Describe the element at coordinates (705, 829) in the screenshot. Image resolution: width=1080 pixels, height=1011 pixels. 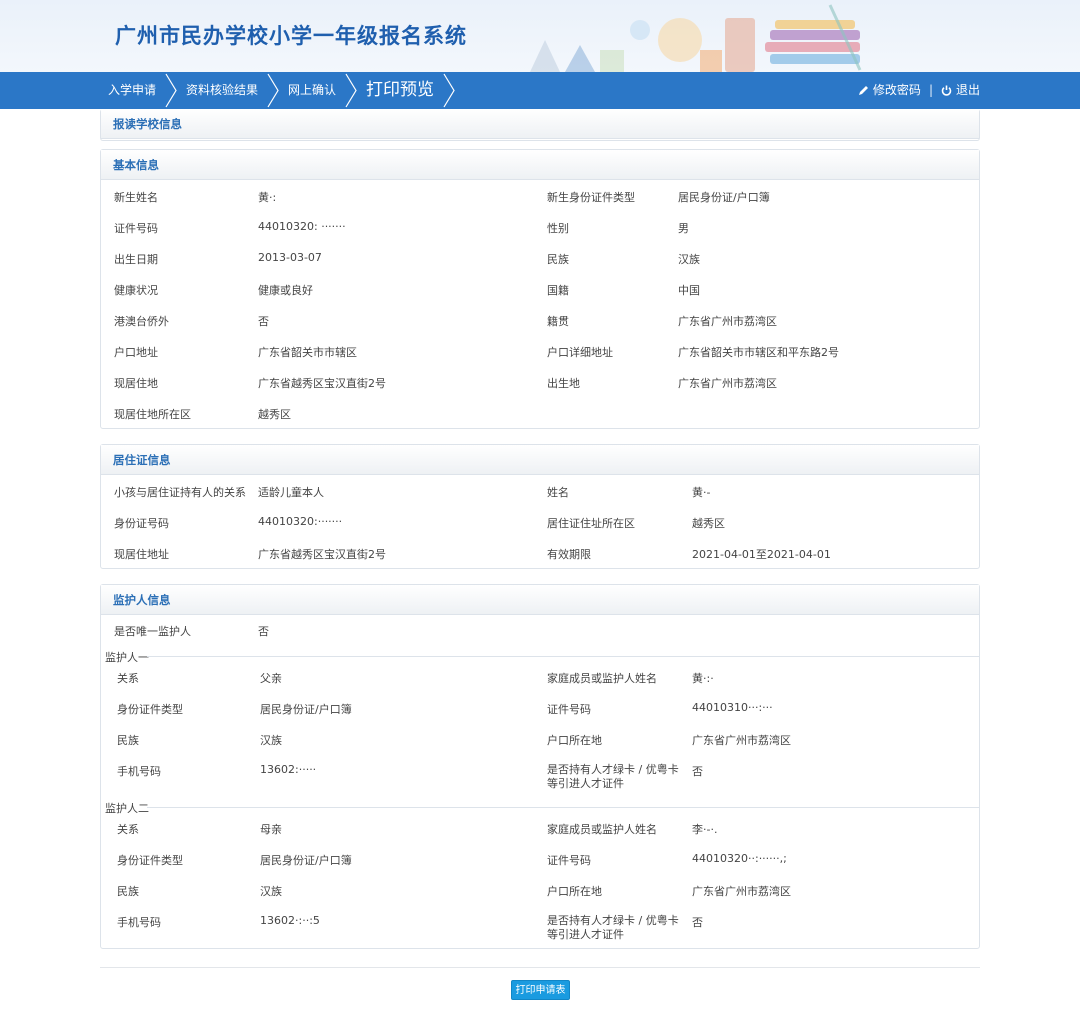
I see `field-value: 李·-·.` at that location.